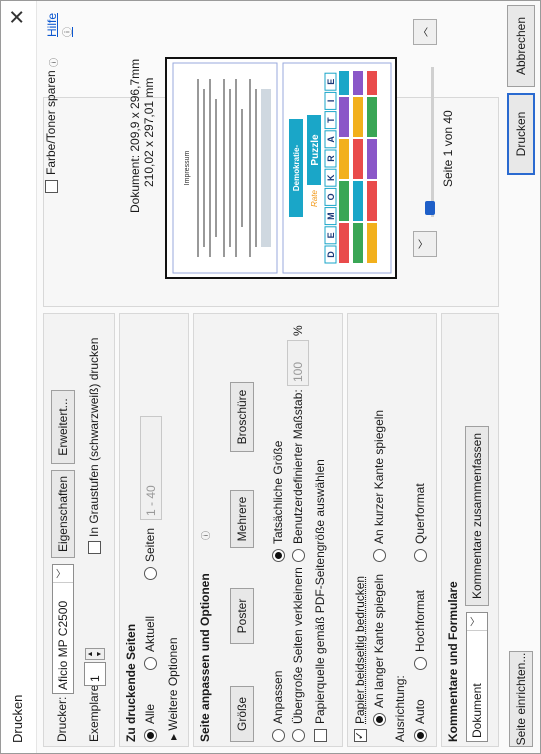  I want to click on grayscale-label: In Graustufen (schwarzweiß) drucken, so click(94, 437).